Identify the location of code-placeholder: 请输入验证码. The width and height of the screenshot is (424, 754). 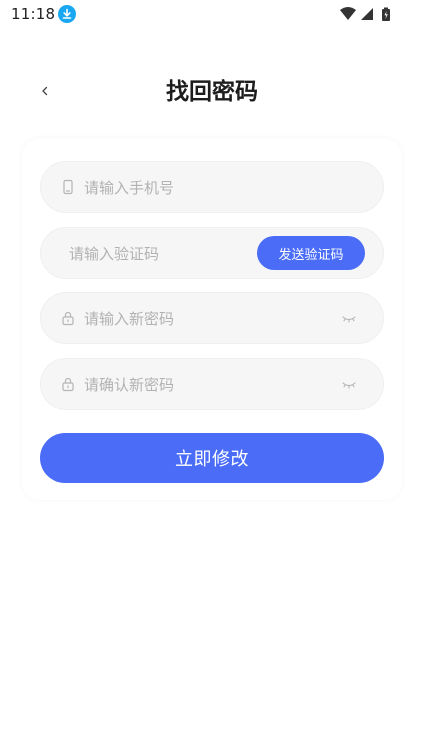
(114, 254).